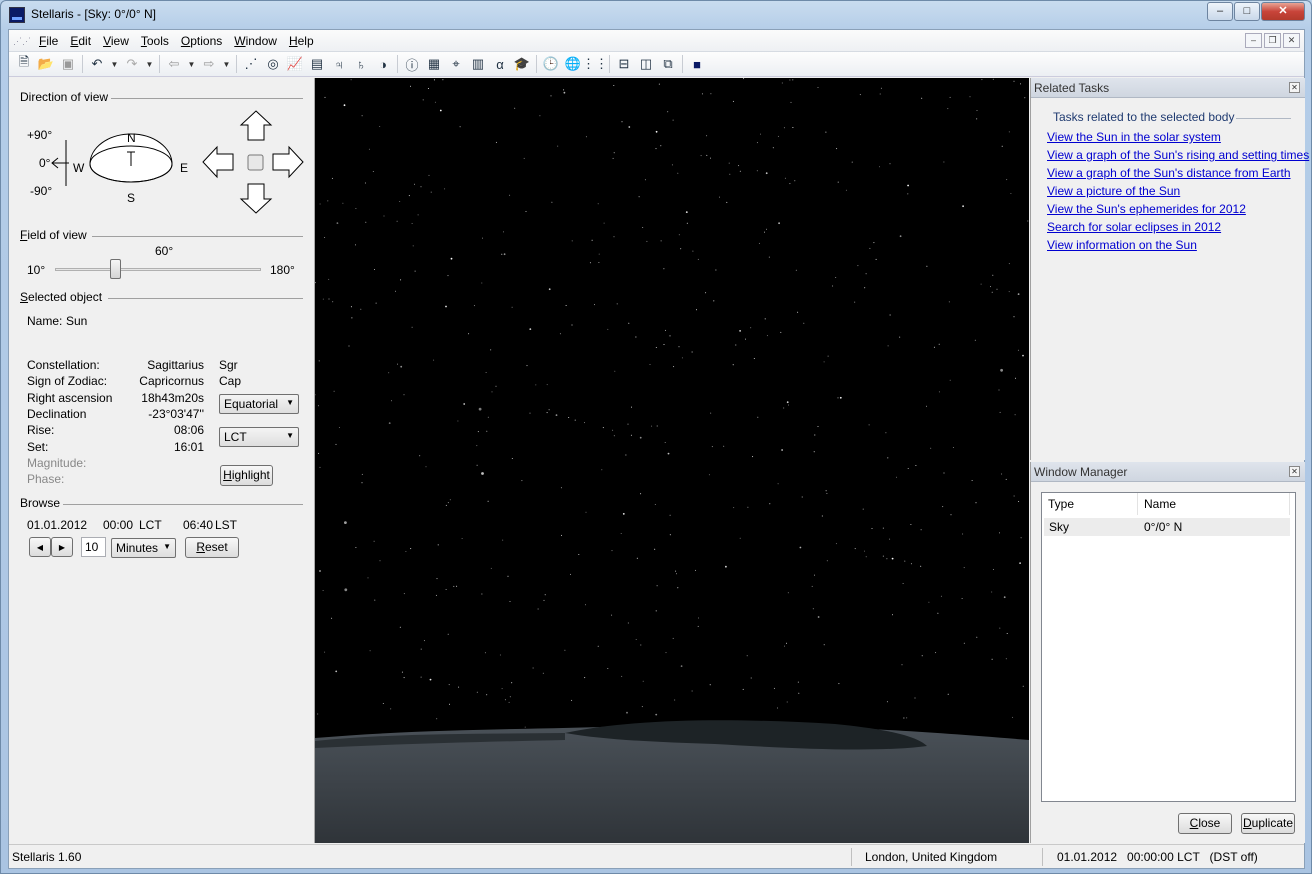  I want to click on open-folder-icon: 📂, so click(46, 64).